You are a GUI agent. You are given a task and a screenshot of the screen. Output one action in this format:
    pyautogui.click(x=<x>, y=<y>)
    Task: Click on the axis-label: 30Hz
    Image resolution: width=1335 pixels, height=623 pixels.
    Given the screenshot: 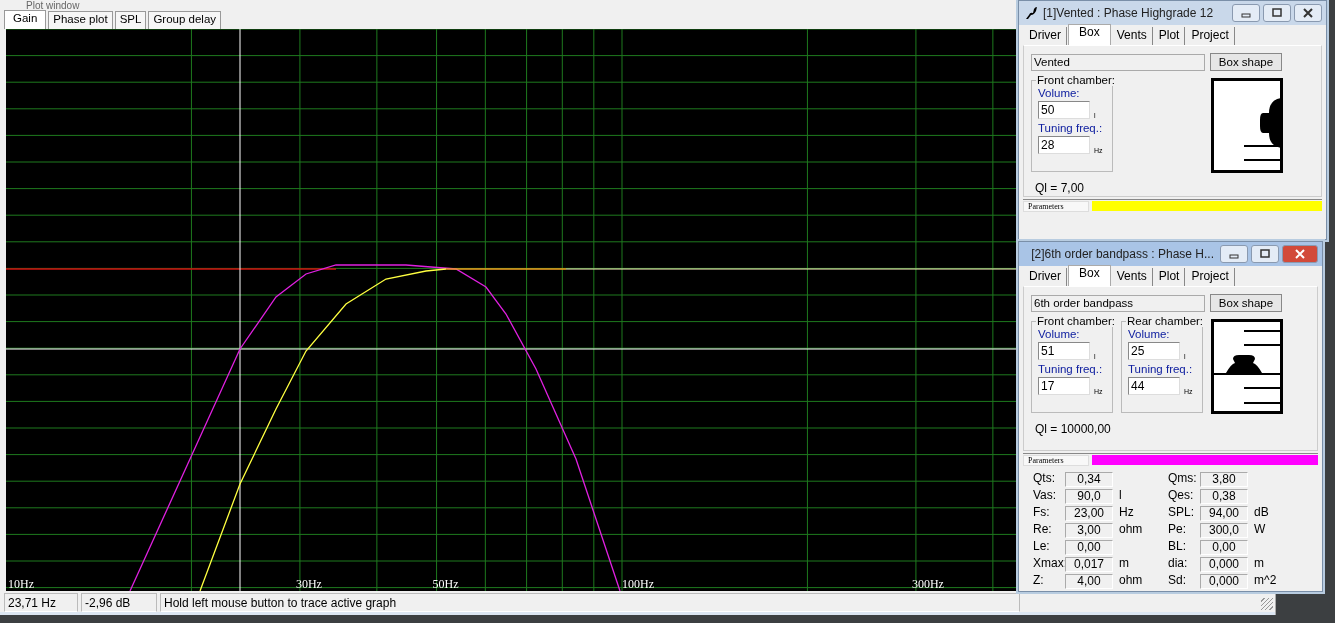 What is the action you would take?
    pyautogui.click(x=308, y=584)
    